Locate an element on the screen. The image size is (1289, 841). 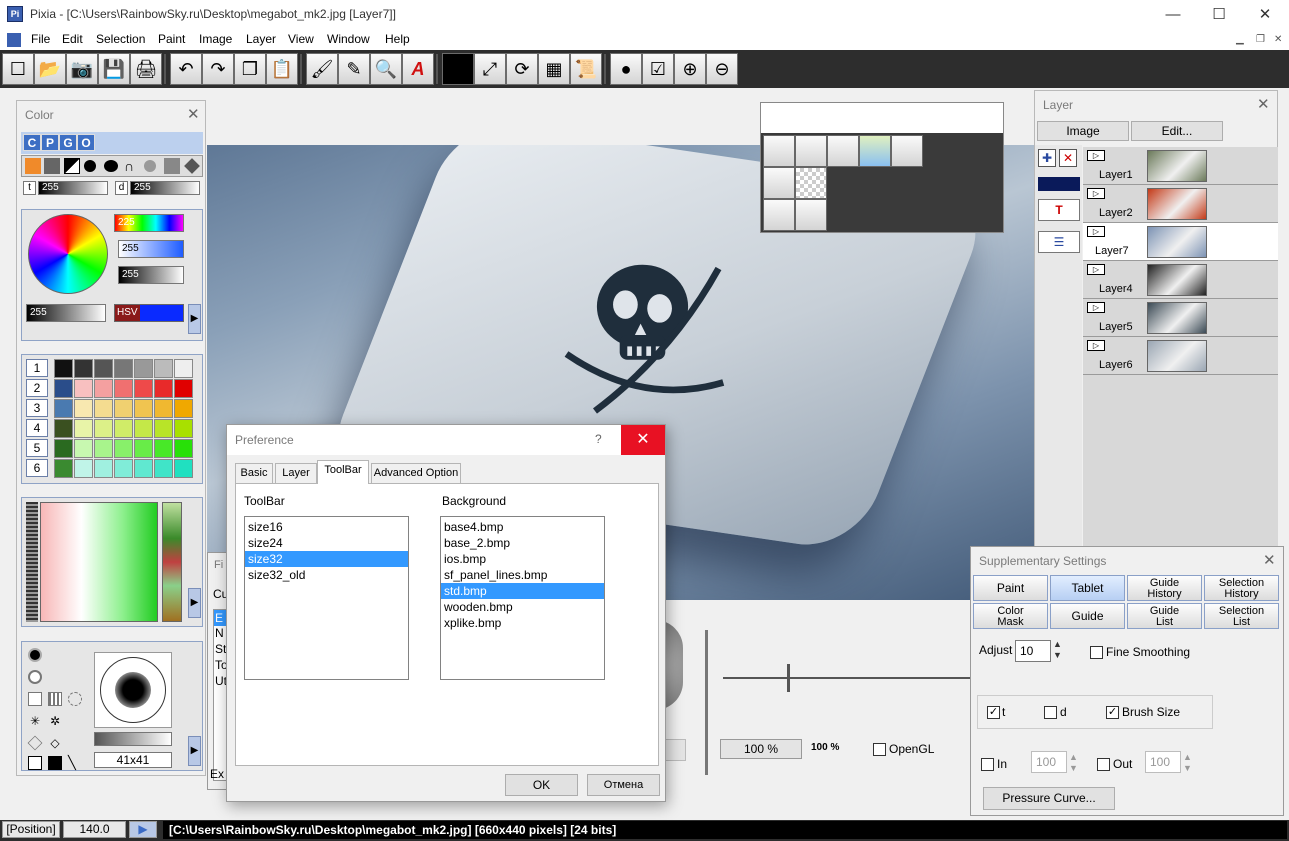
layer-list-icon: ☰ is located at coordinates (1059, 242).